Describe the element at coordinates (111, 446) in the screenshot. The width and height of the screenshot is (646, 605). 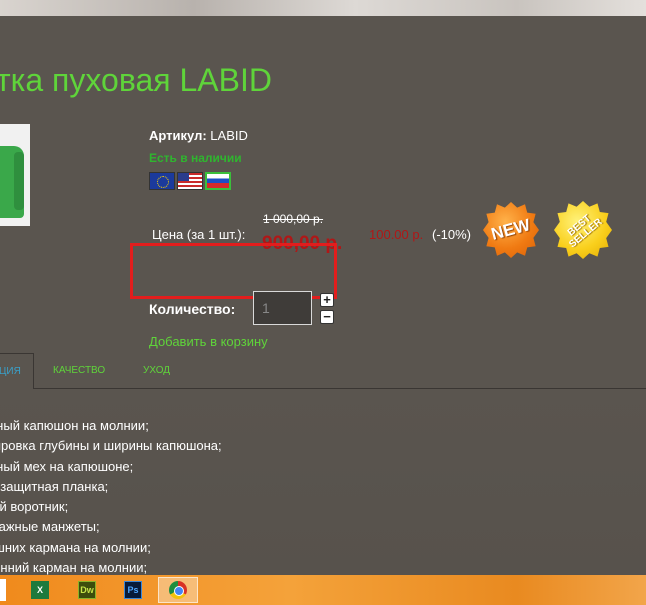
I see `feature-item: улировка глубины и ширины капюшона;` at that location.